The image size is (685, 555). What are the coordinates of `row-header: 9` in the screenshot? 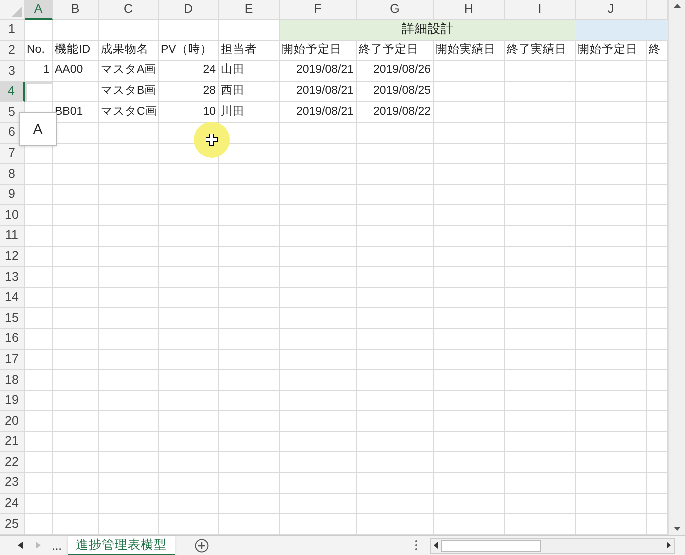 It's located at (12, 195).